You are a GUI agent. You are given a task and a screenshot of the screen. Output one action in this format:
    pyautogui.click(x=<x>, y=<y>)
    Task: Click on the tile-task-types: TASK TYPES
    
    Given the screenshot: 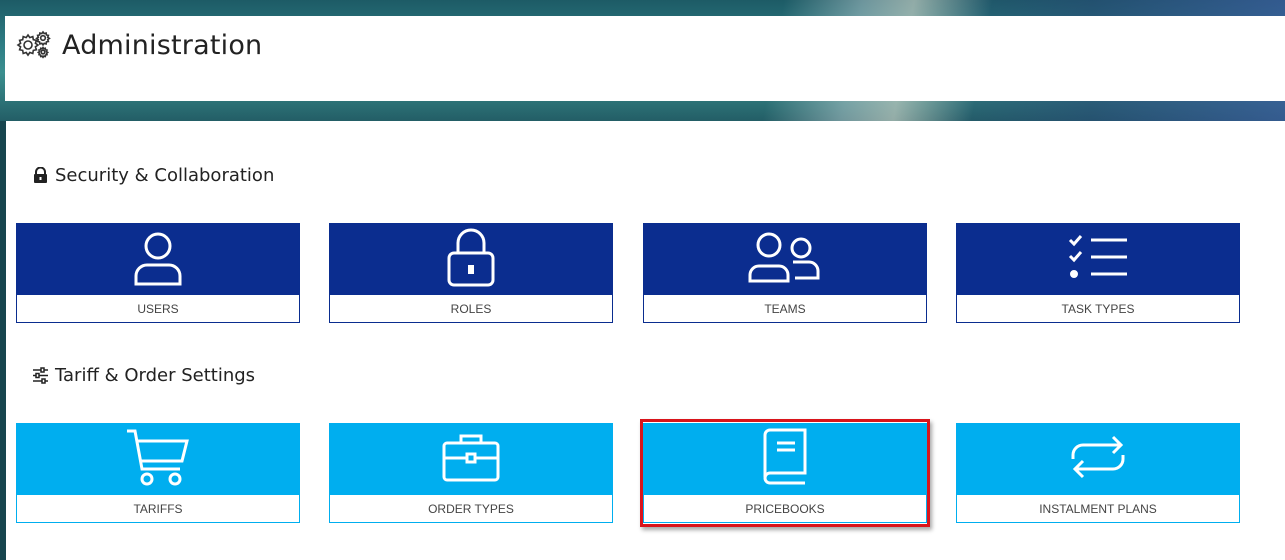 What is the action you would take?
    pyautogui.click(x=1098, y=273)
    